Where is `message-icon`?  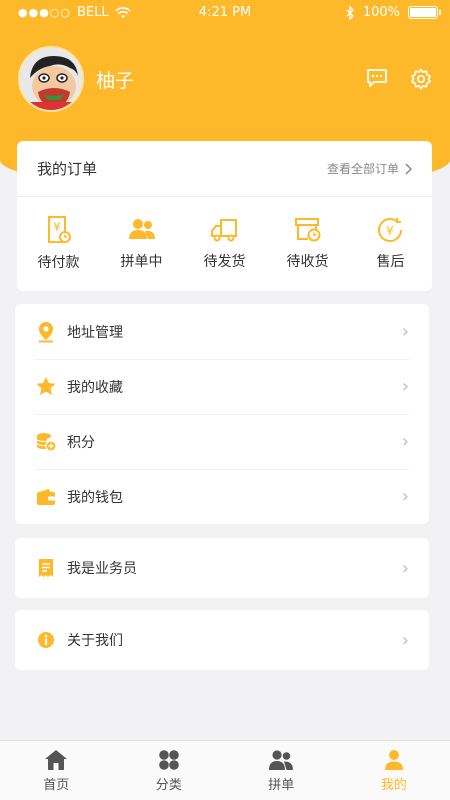
message-icon is located at coordinates (377, 78).